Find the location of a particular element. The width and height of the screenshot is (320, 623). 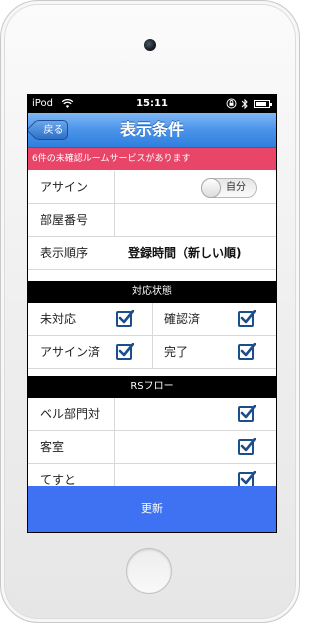

room-number-row: 部屋番号 is located at coordinates (152, 220).